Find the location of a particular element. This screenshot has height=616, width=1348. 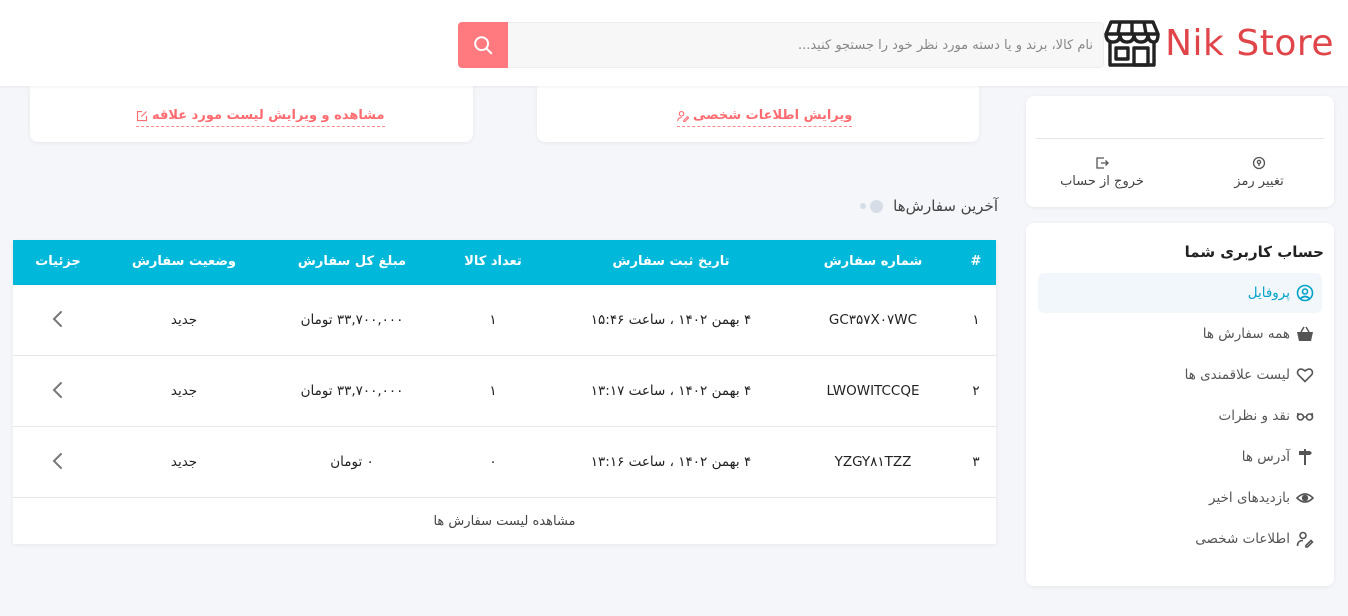

search-button is located at coordinates (483, 45).